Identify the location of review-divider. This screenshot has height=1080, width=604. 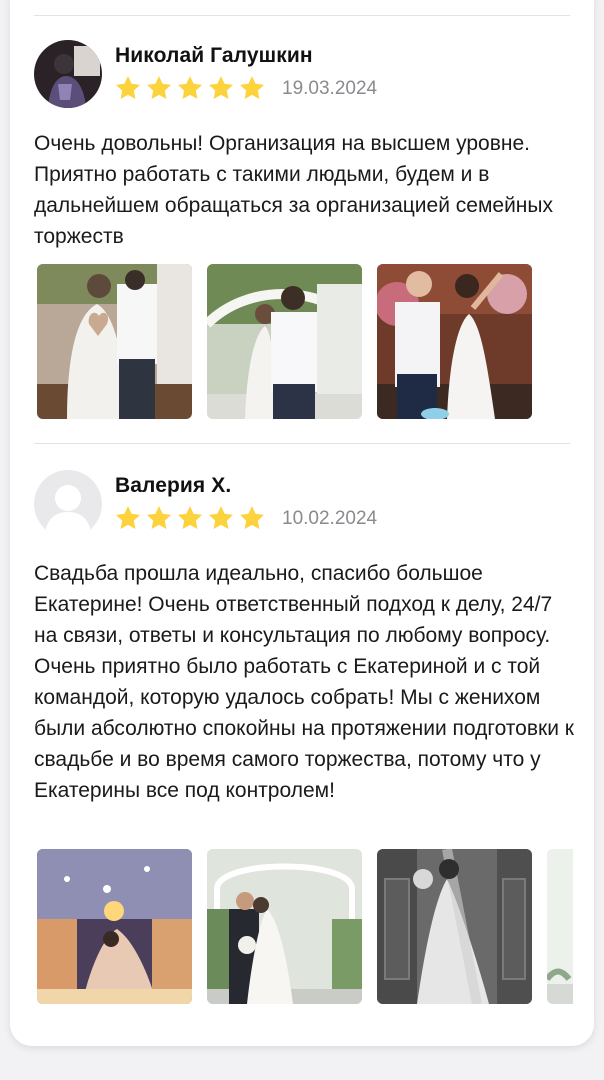
(302, 443).